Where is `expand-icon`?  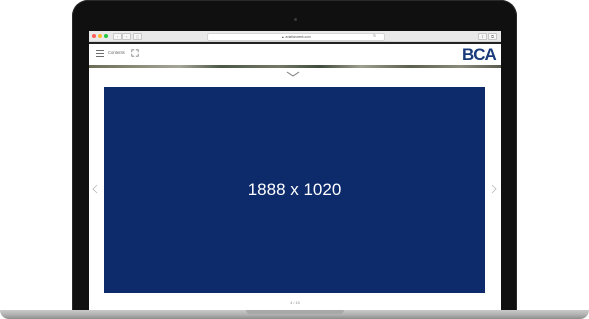 expand-icon is located at coordinates (135, 53).